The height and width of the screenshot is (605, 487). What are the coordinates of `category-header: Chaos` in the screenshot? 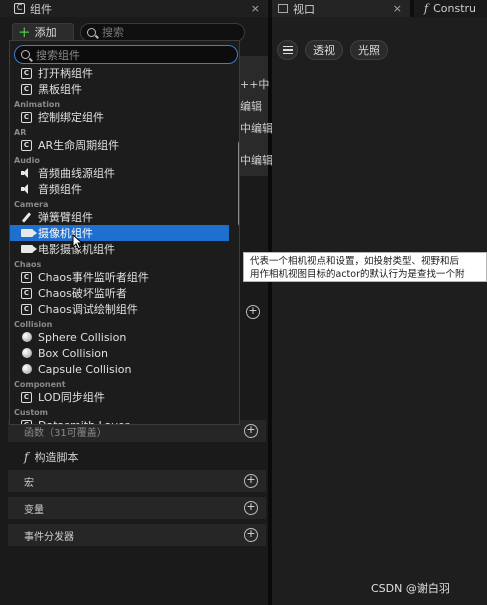 It's located at (28, 264).